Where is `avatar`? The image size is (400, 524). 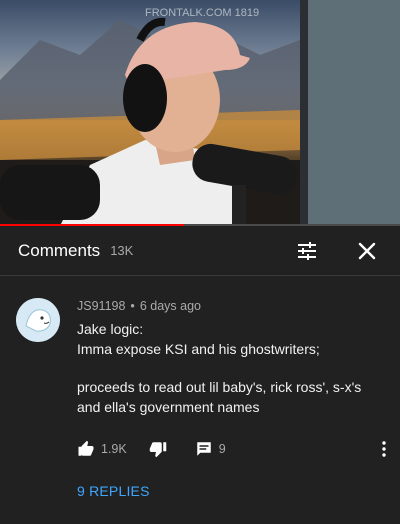 avatar is located at coordinates (38, 320).